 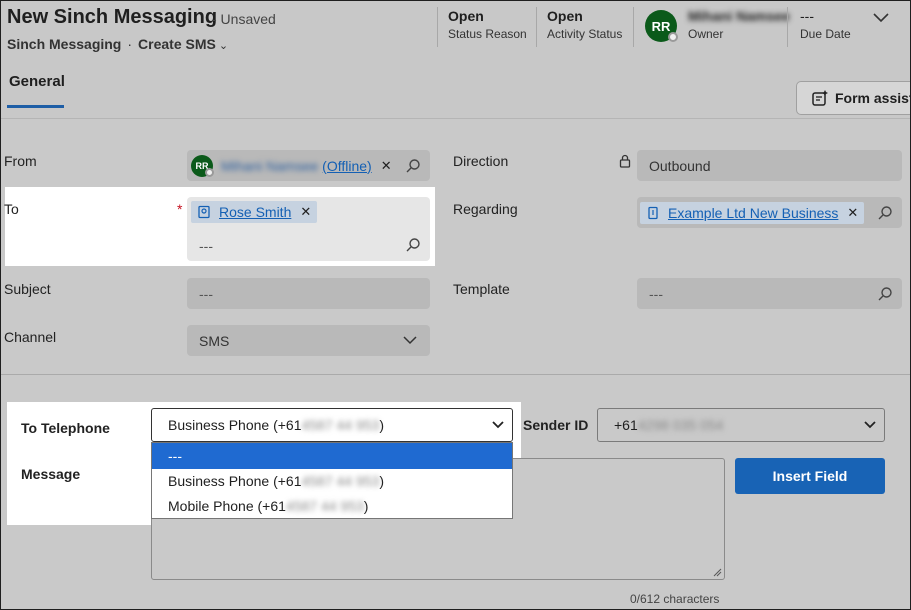 I want to click on activity-status-value: Open, so click(x=565, y=16).